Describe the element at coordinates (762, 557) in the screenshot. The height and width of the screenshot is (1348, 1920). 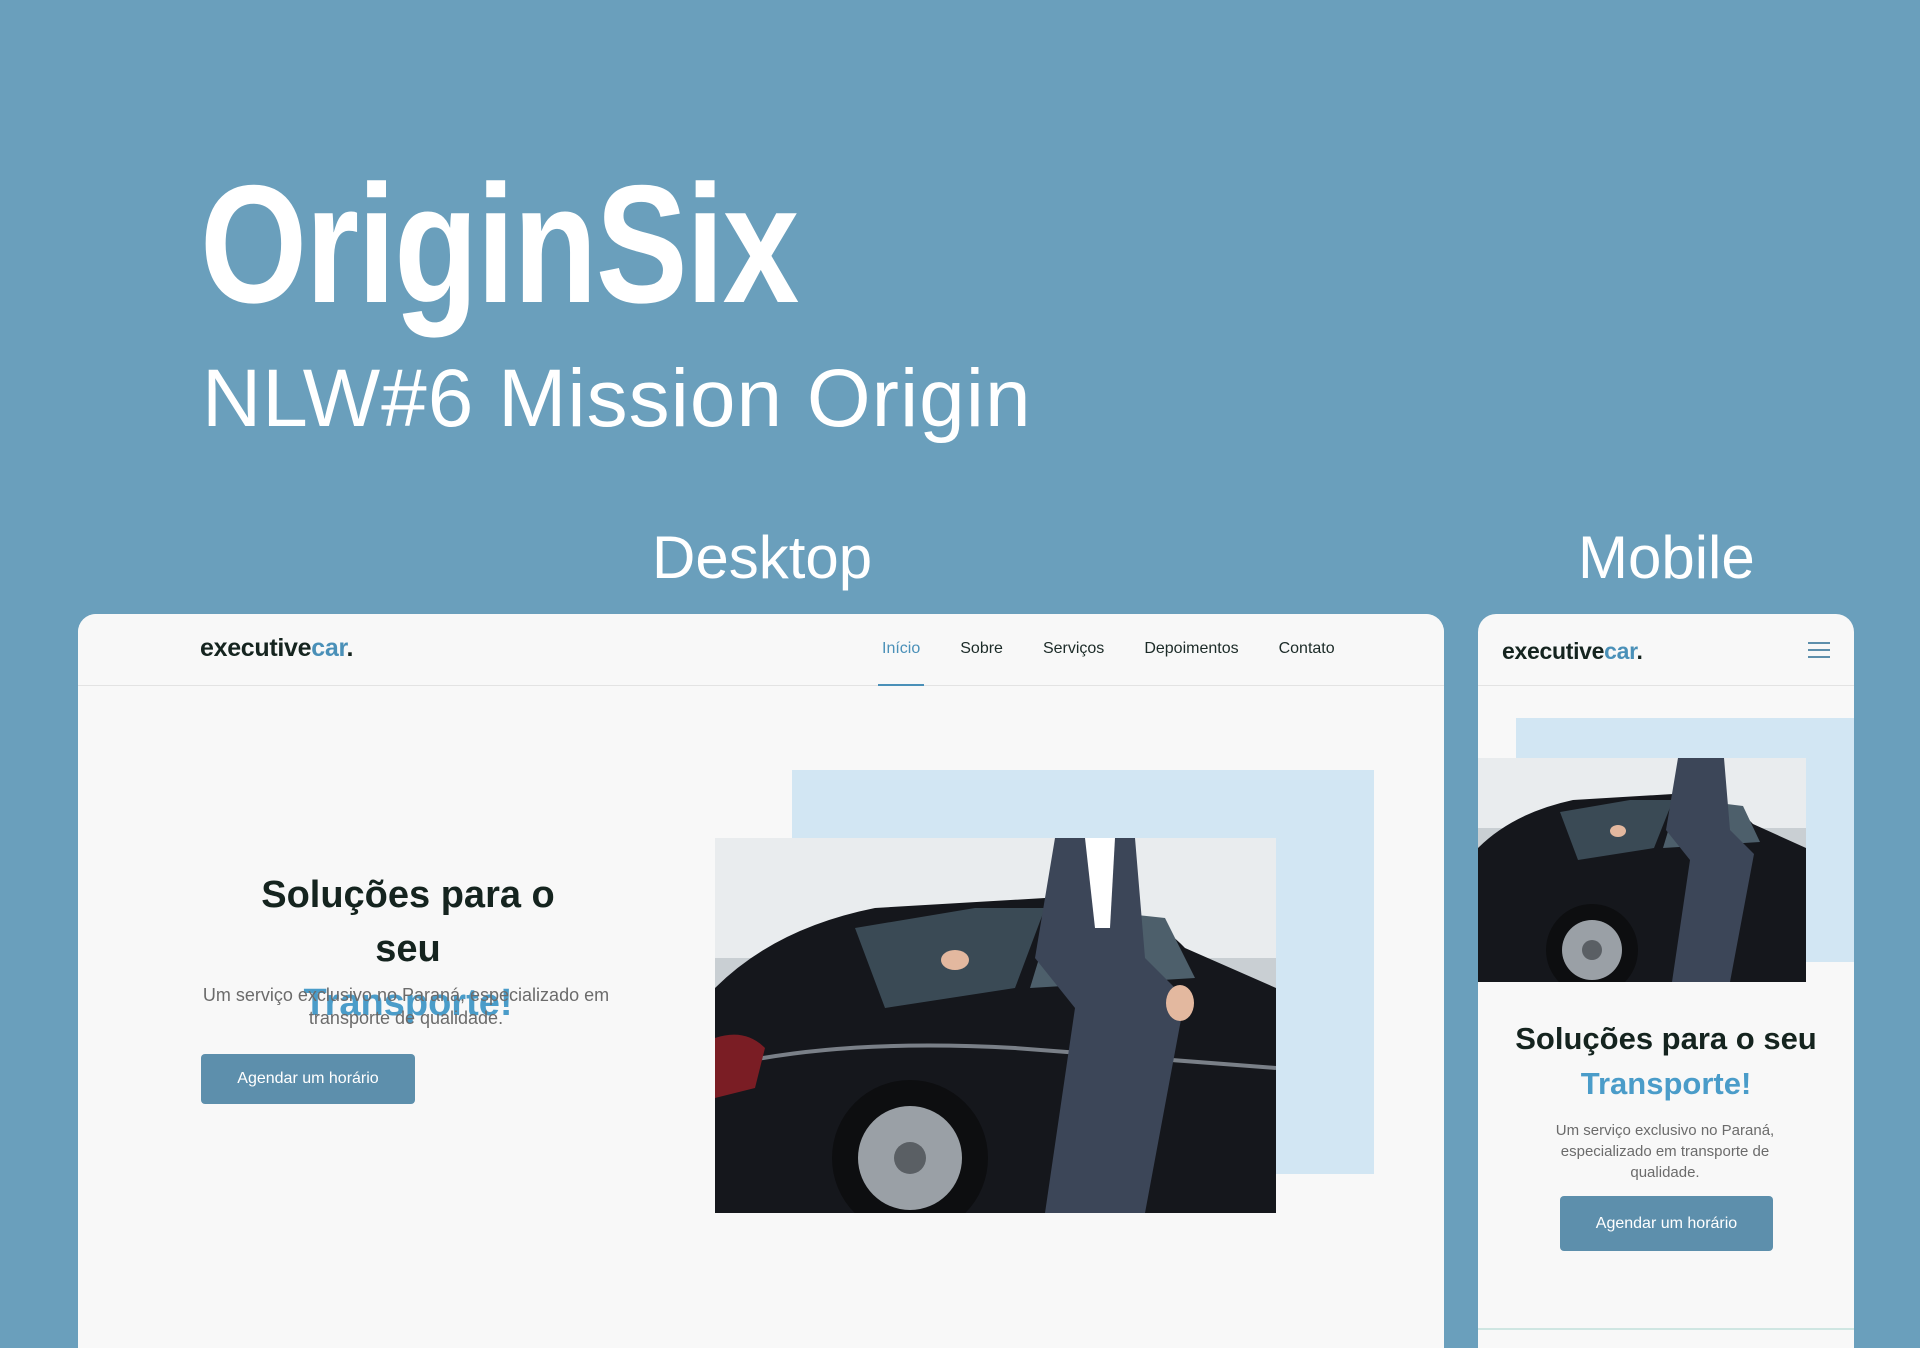
I see `desktop-label: Desktop` at that location.